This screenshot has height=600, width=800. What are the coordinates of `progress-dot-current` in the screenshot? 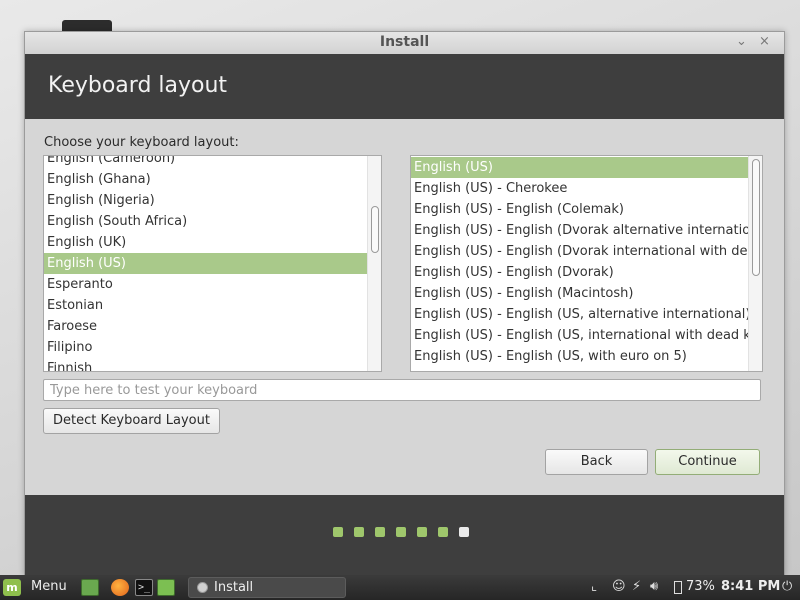 It's located at (464, 532).